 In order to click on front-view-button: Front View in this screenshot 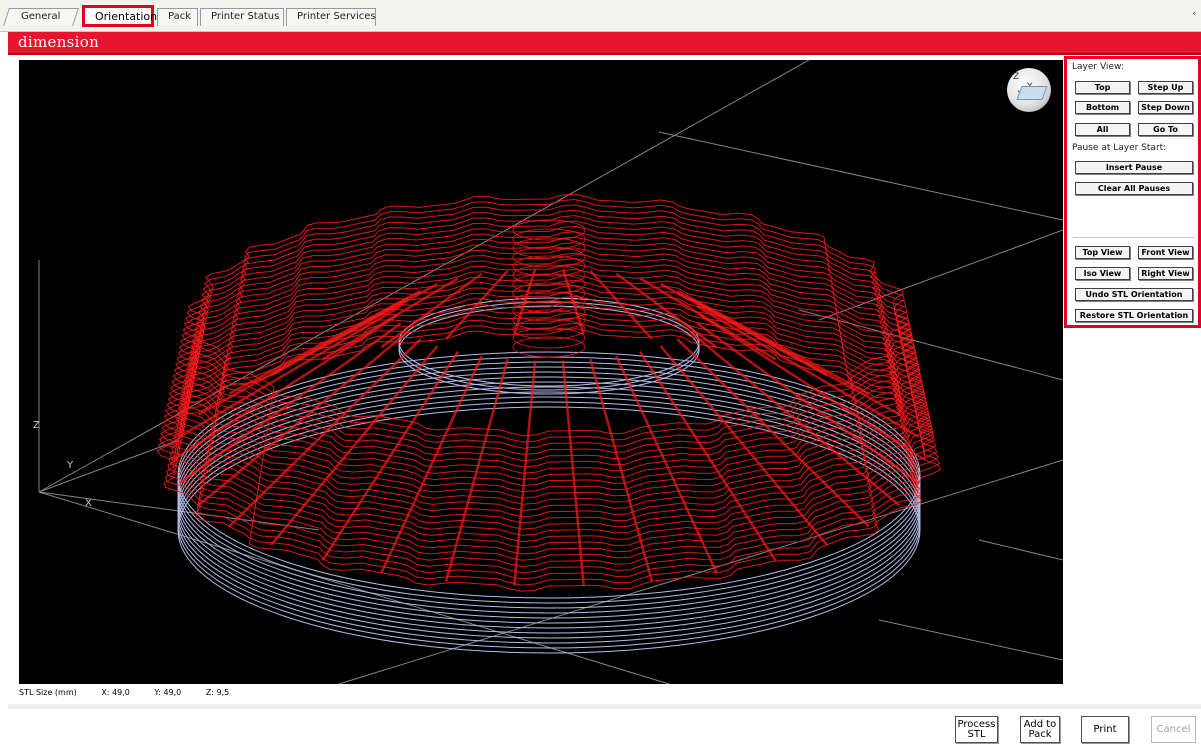, I will do `click(1165, 252)`.